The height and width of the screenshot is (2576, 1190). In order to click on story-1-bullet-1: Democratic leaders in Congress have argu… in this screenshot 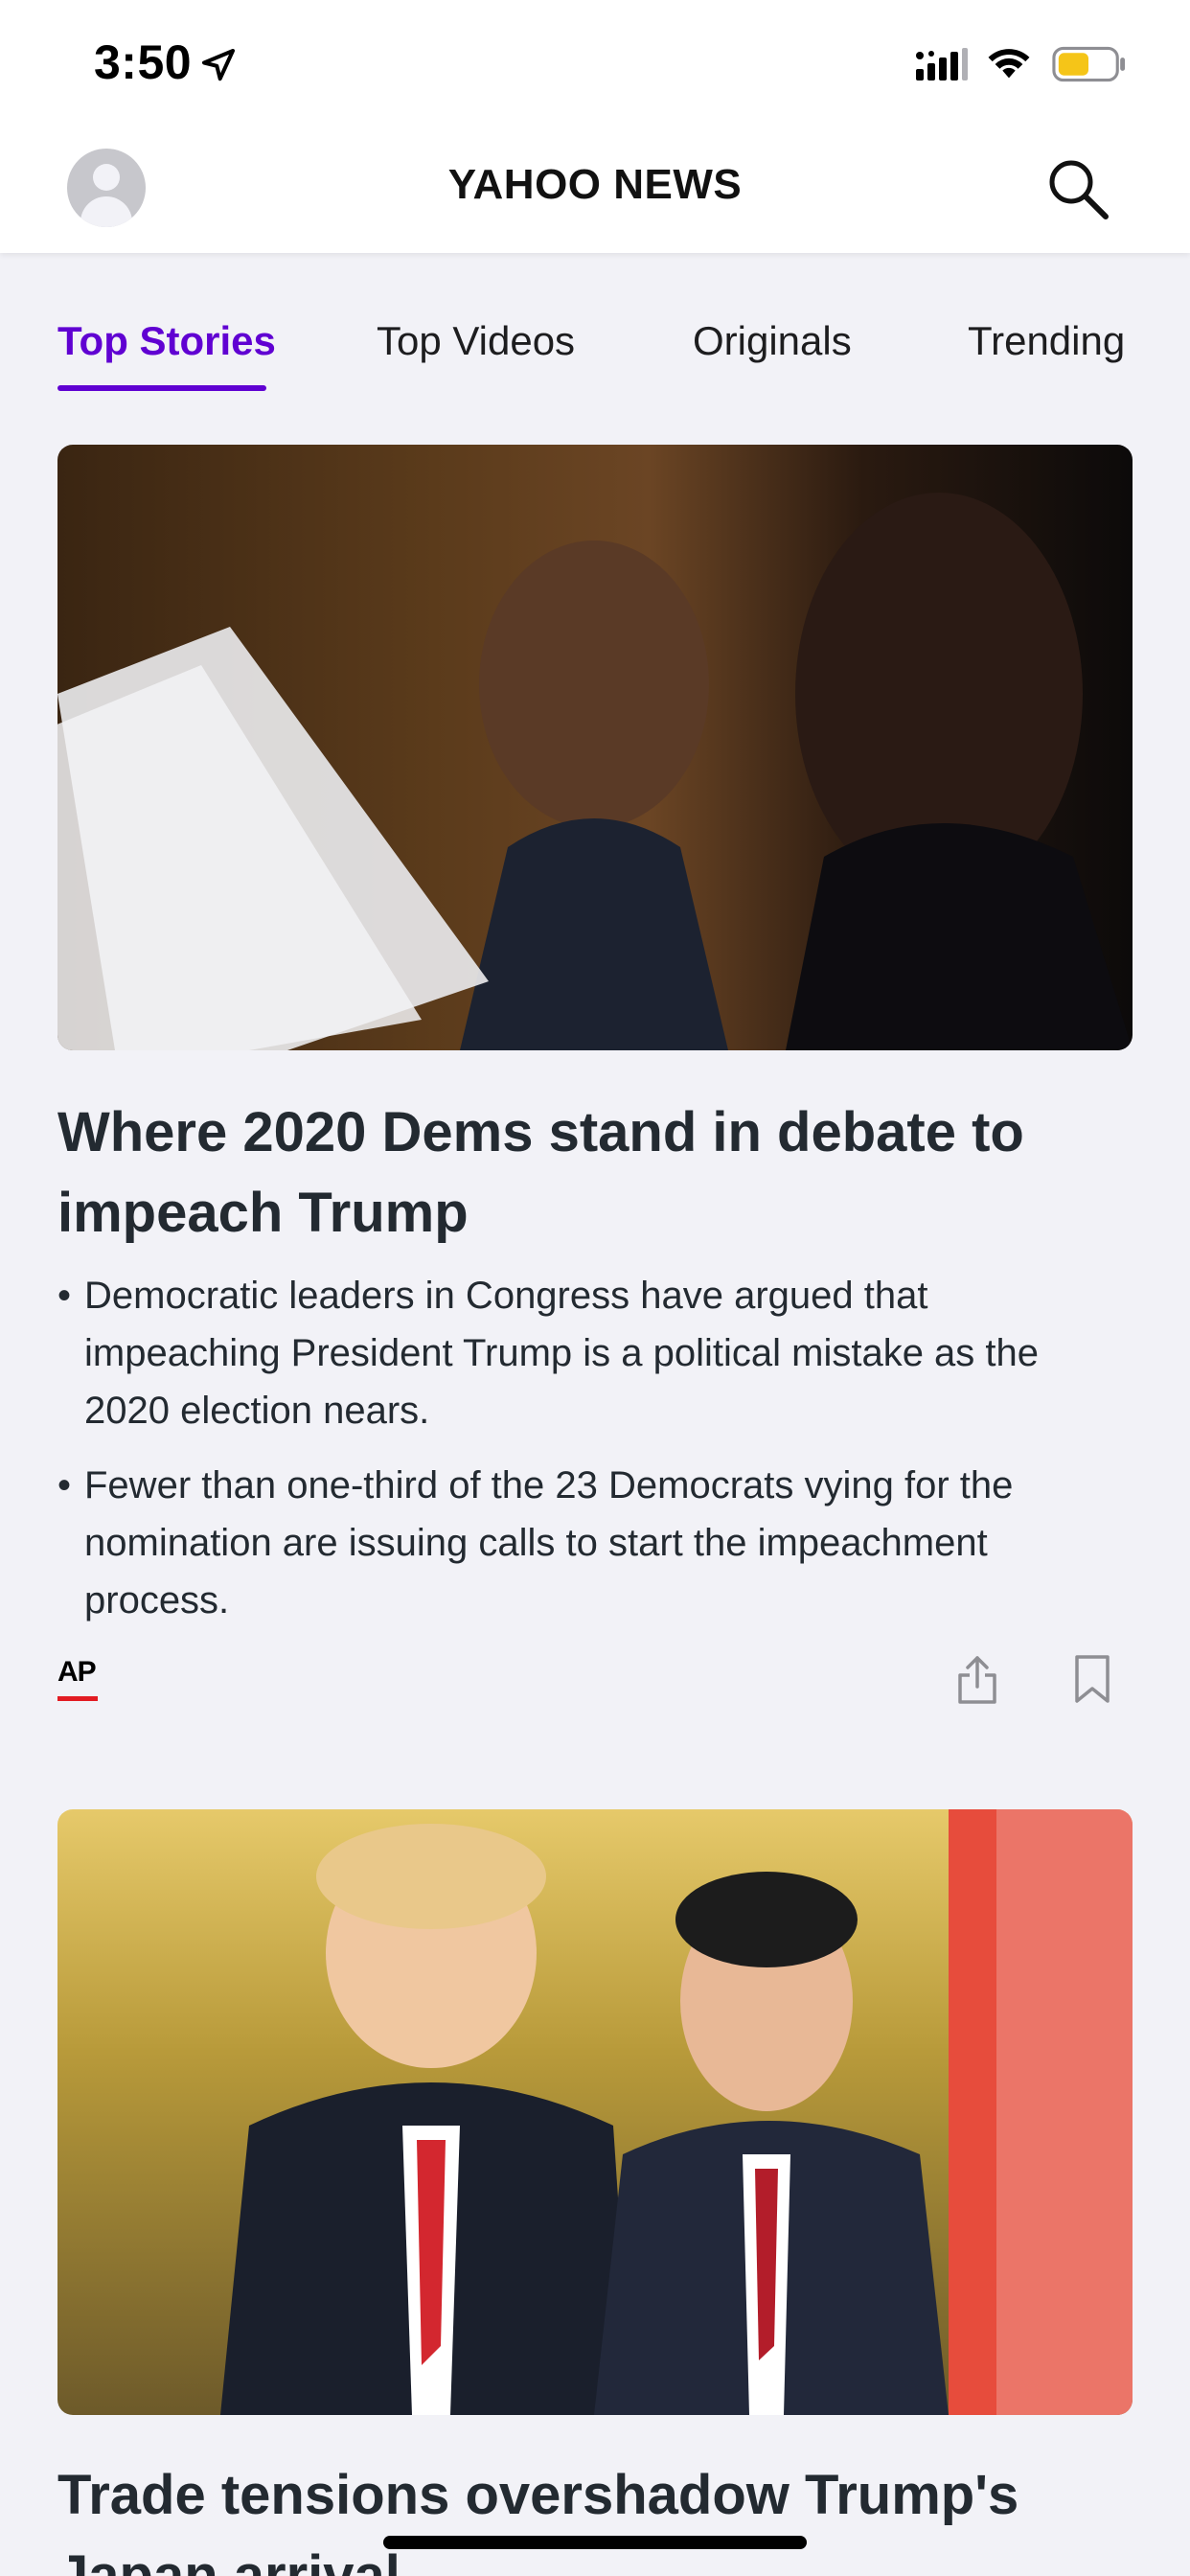, I will do `click(594, 1353)`.